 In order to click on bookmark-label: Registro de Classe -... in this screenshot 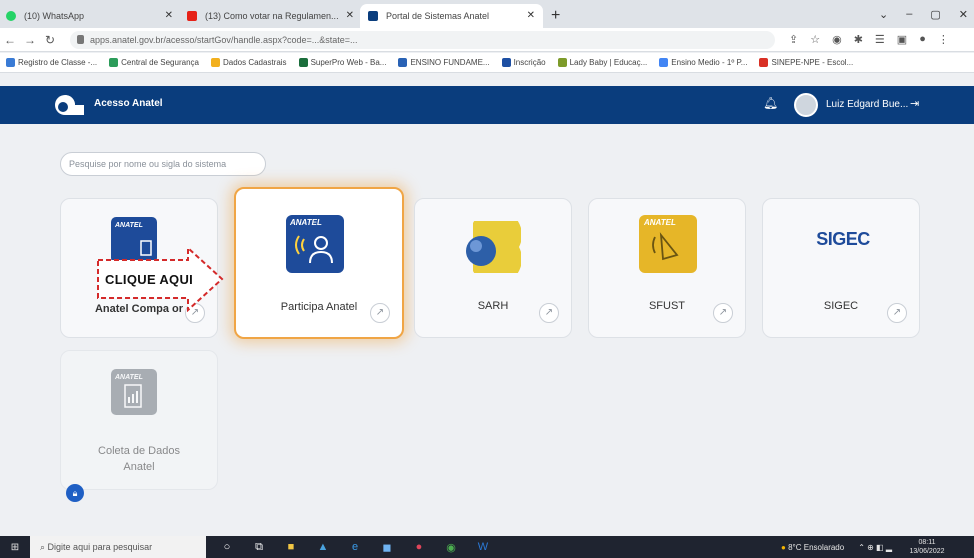, I will do `click(58, 62)`.